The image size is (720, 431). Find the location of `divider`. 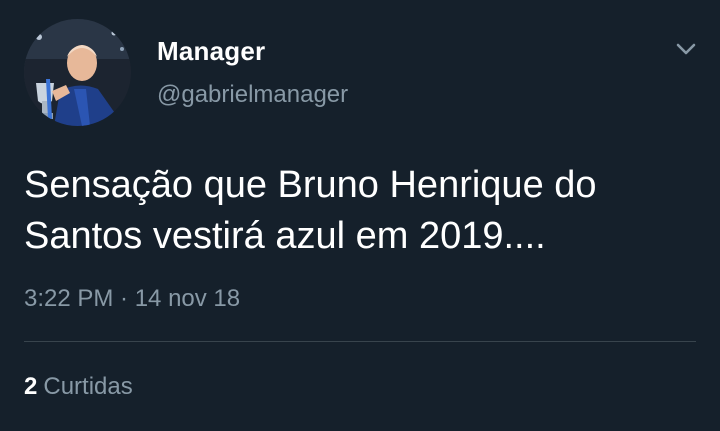

divider is located at coordinates (360, 341).